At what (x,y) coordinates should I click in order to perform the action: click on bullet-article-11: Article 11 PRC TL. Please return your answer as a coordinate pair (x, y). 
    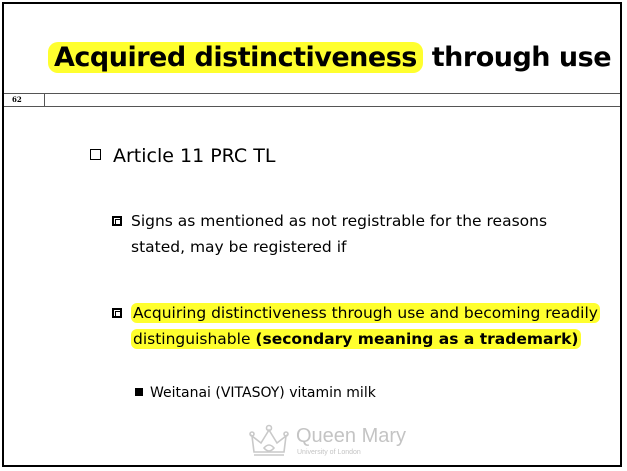
    Looking at the image, I should click on (182, 156).